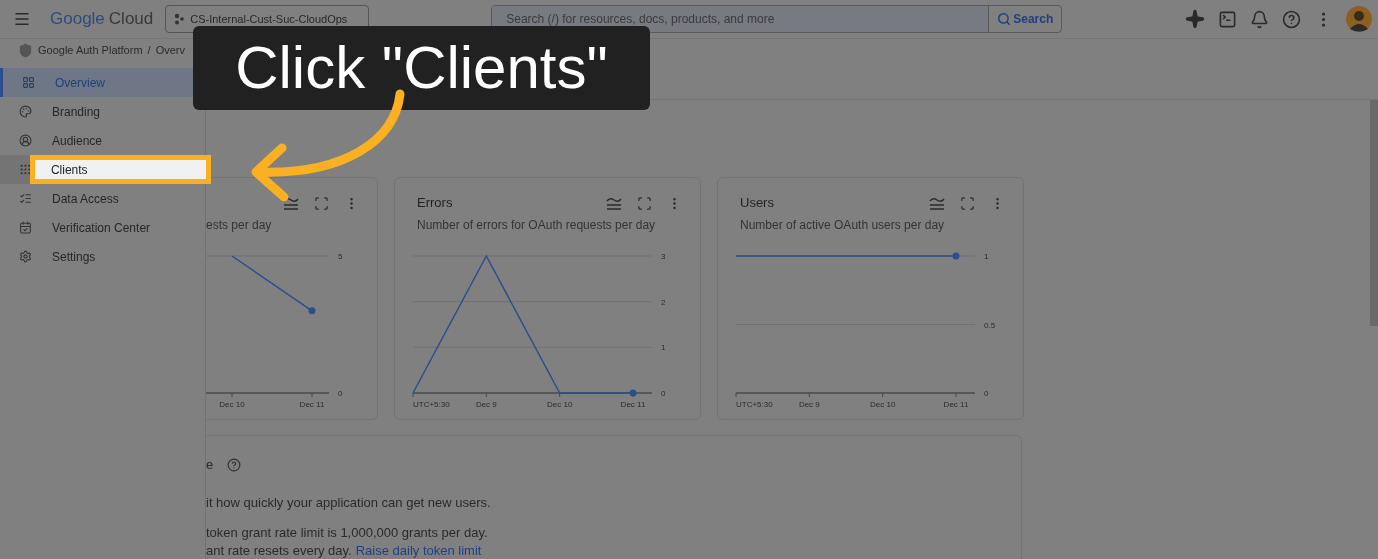  What do you see at coordinates (120, 169) in the screenshot?
I see `sidebar-item: Clients` at bounding box center [120, 169].